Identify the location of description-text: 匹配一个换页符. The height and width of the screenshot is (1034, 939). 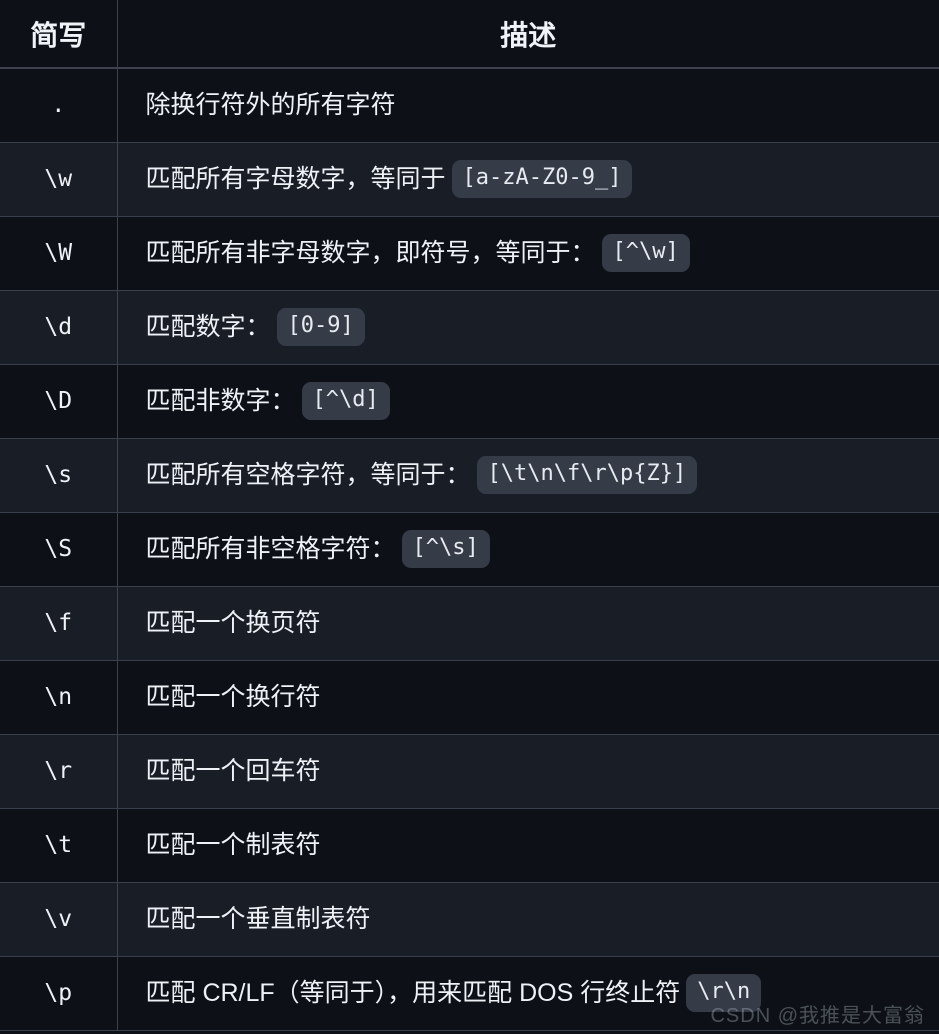
(233, 622).